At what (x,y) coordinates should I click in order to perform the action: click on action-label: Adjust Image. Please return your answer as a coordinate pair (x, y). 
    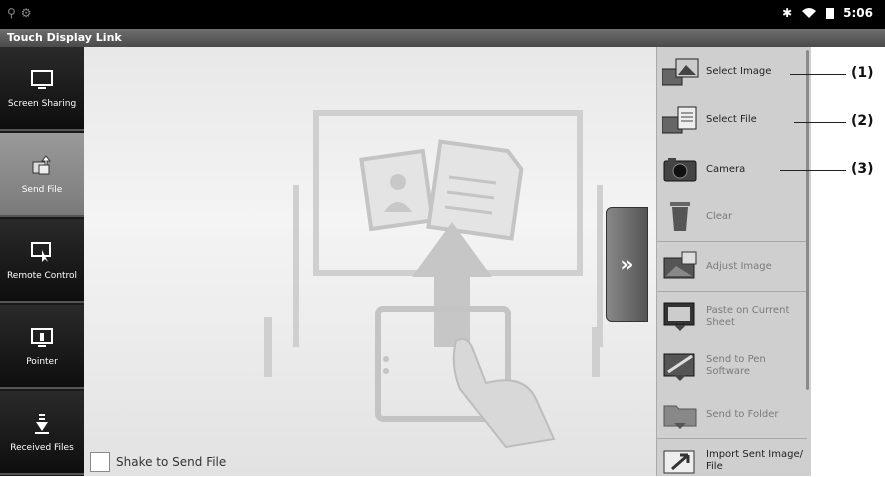
    Looking at the image, I should click on (739, 266).